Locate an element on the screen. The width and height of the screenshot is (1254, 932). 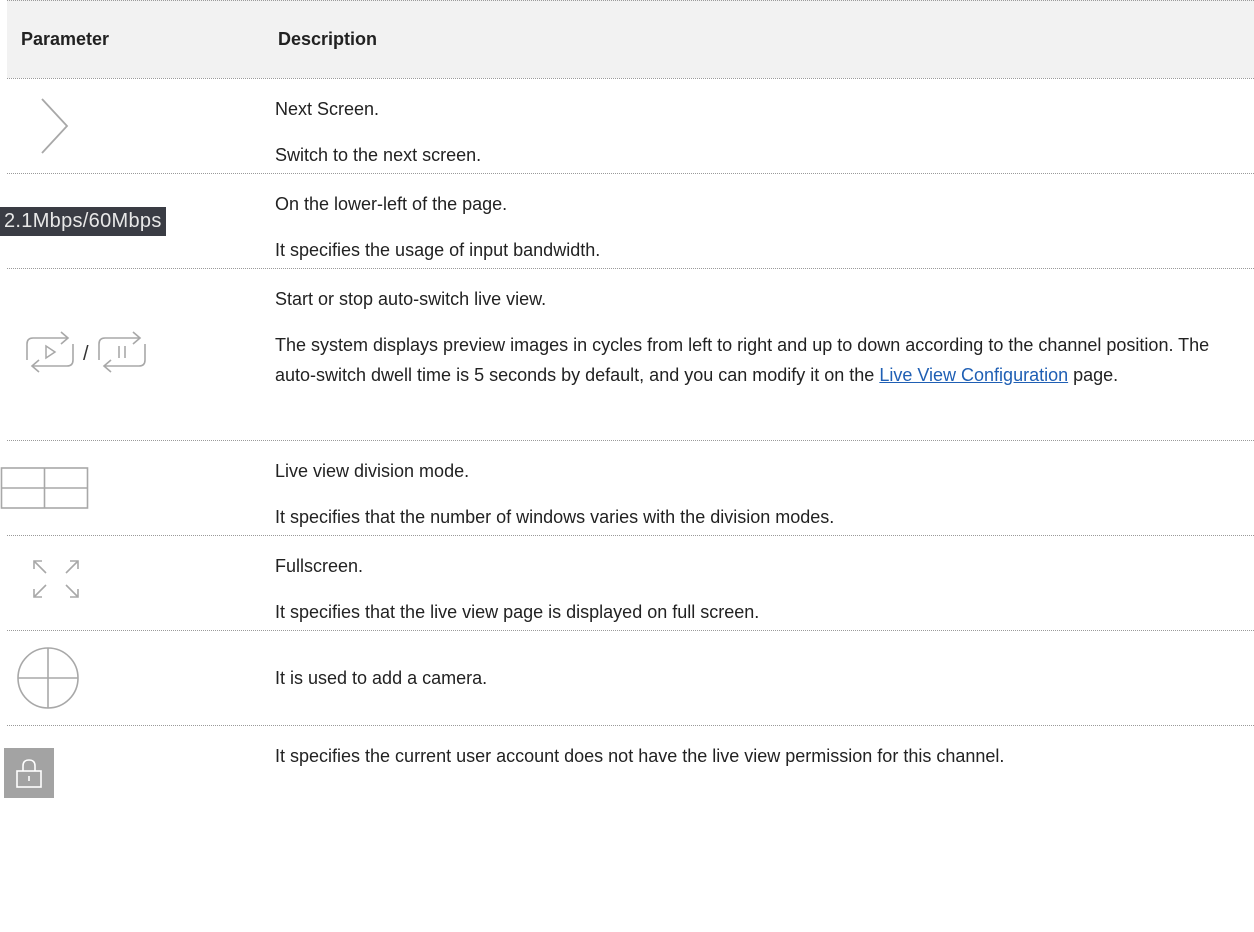
row-title: Start or stop auto-switch live view. is located at coordinates (411, 299).